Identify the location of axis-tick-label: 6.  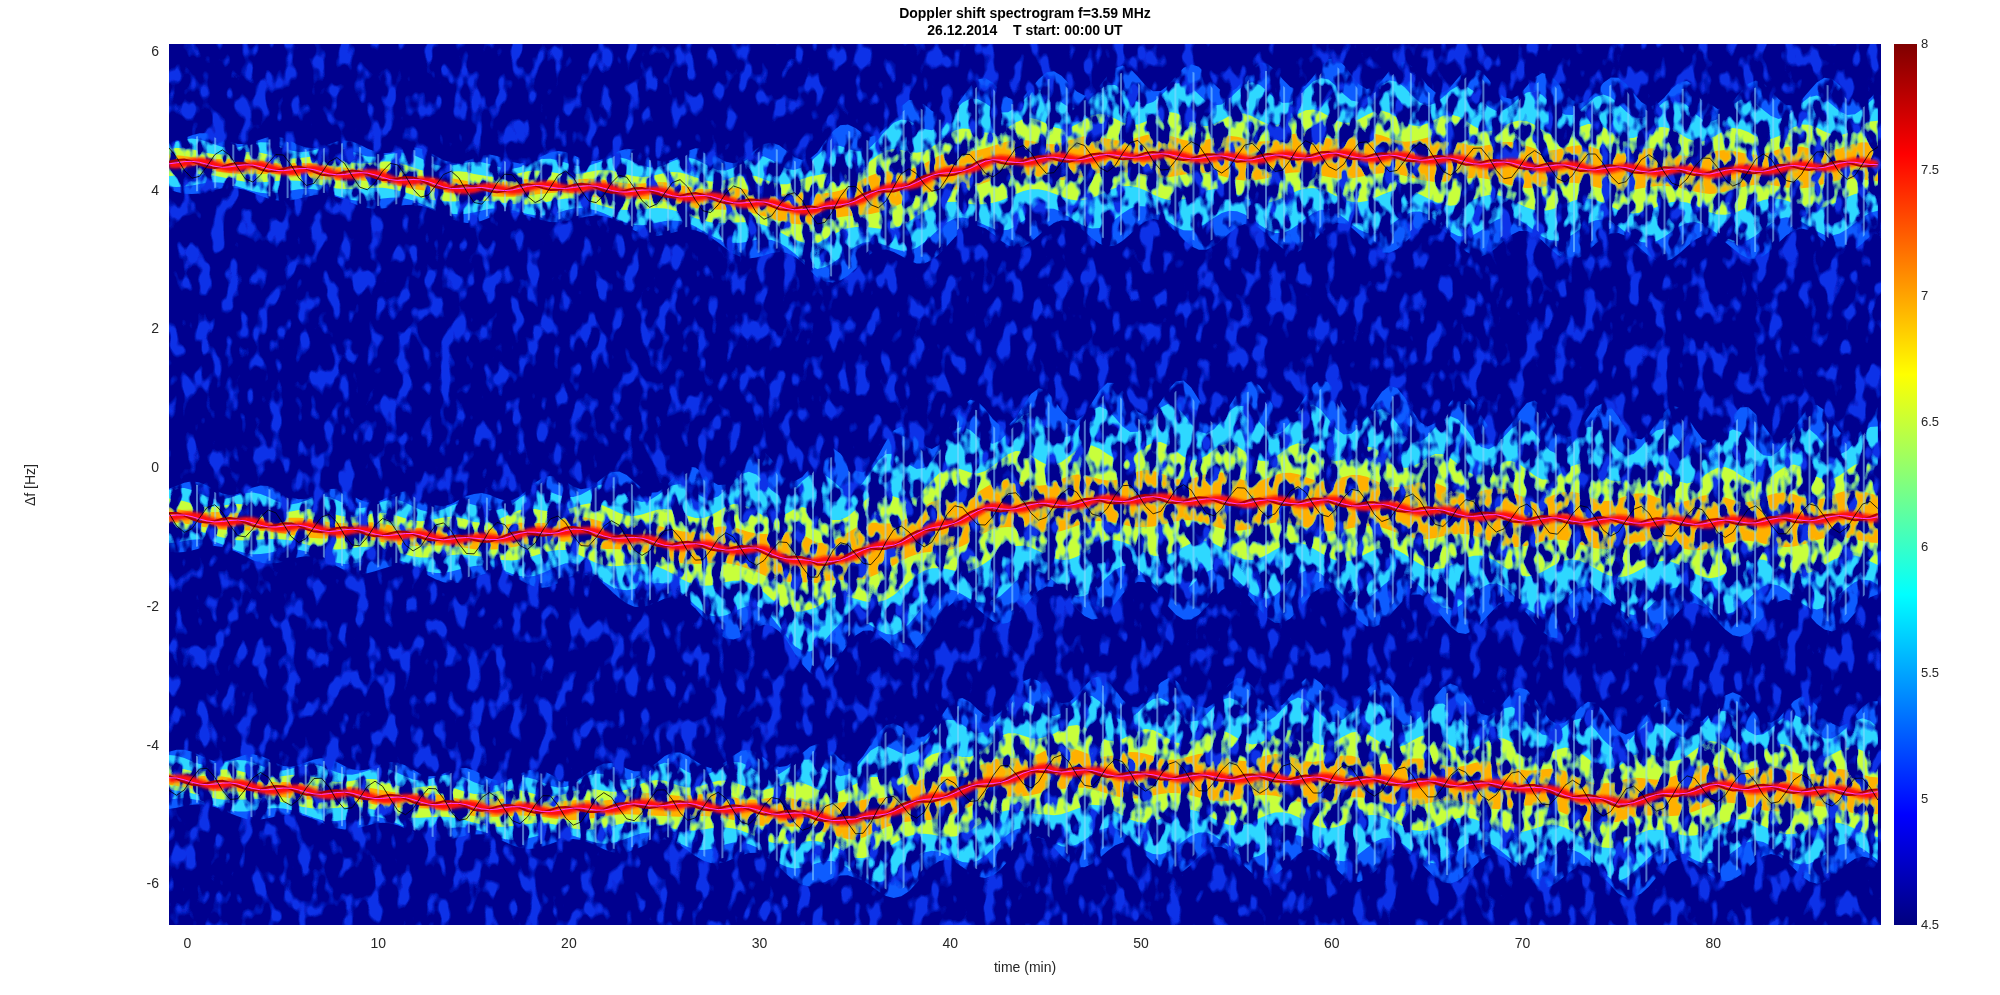
(155, 51).